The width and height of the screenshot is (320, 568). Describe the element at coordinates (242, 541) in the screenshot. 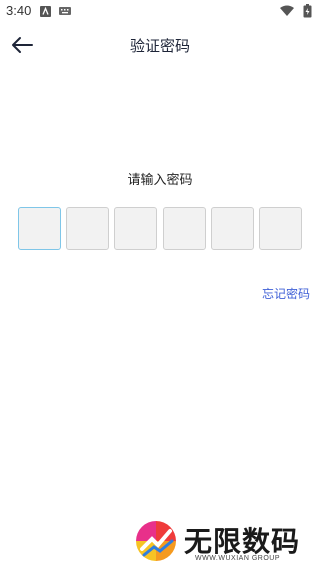

I see `watermark-brand: 无限数码` at that location.